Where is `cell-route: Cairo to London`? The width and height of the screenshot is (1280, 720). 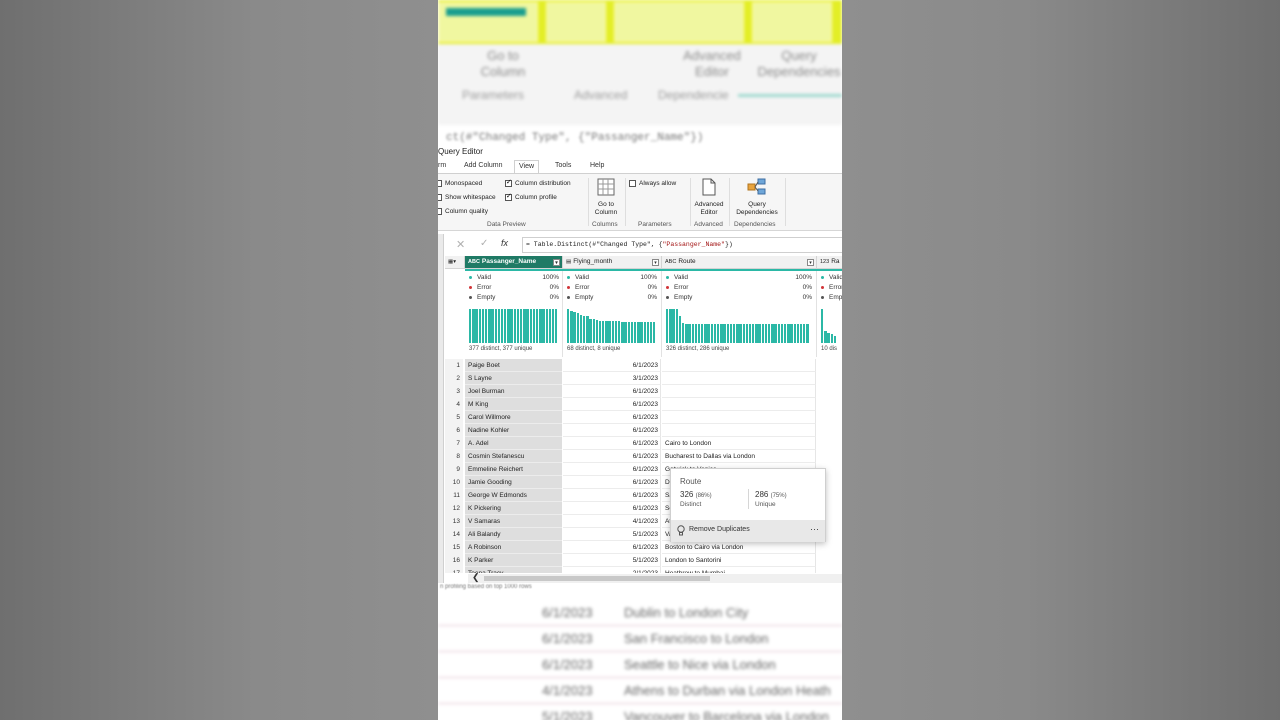
cell-route: Cairo to London is located at coordinates (739, 443).